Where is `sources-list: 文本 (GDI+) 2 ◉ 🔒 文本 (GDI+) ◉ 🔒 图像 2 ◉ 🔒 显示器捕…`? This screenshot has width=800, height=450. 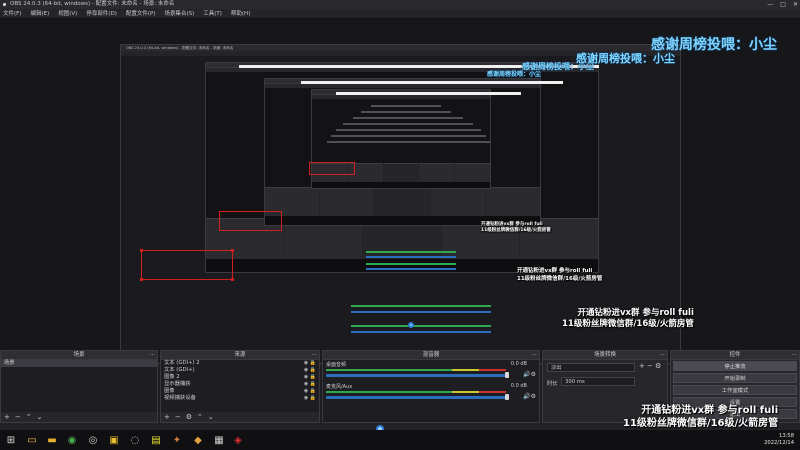
sources-list: 文本 (GDI+) 2 ◉ 🔒 文本 (GDI+) ◉ 🔒 图像 2 ◉ 🔒 显示器捕… is located at coordinates (240, 386).